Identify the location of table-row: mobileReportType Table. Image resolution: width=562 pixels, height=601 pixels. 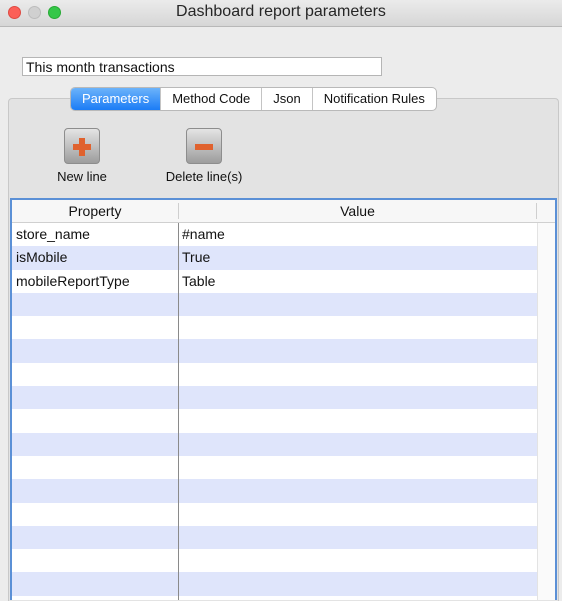
(274, 281).